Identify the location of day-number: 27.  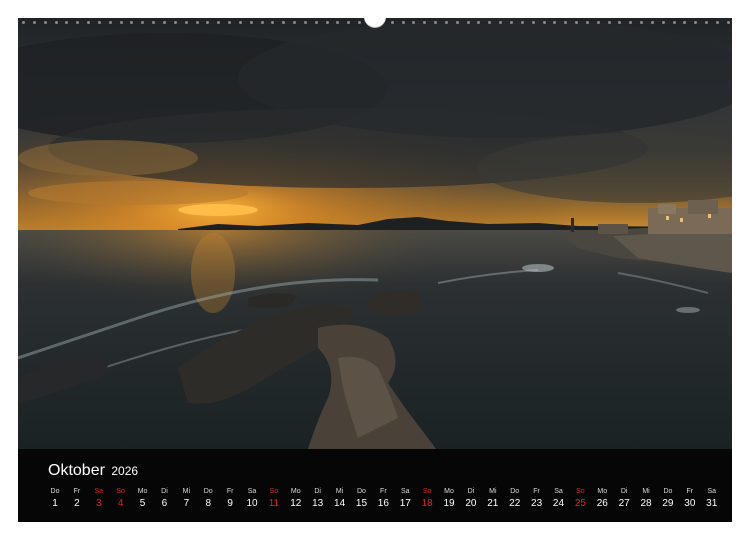
(624, 503).